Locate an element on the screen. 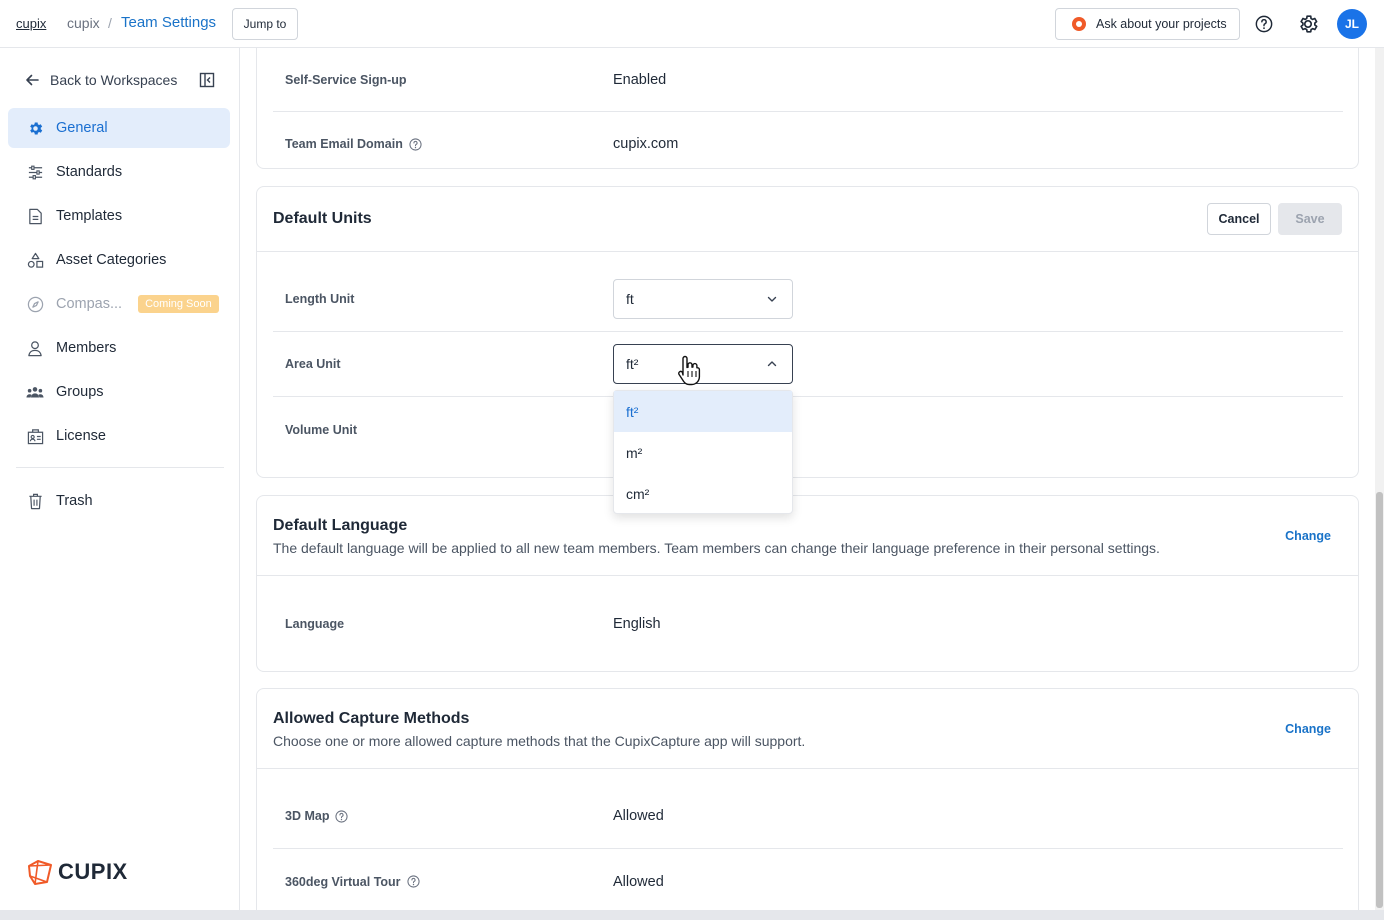 The width and height of the screenshot is (1384, 920). area-option-m2: m² is located at coordinates (703, 452).